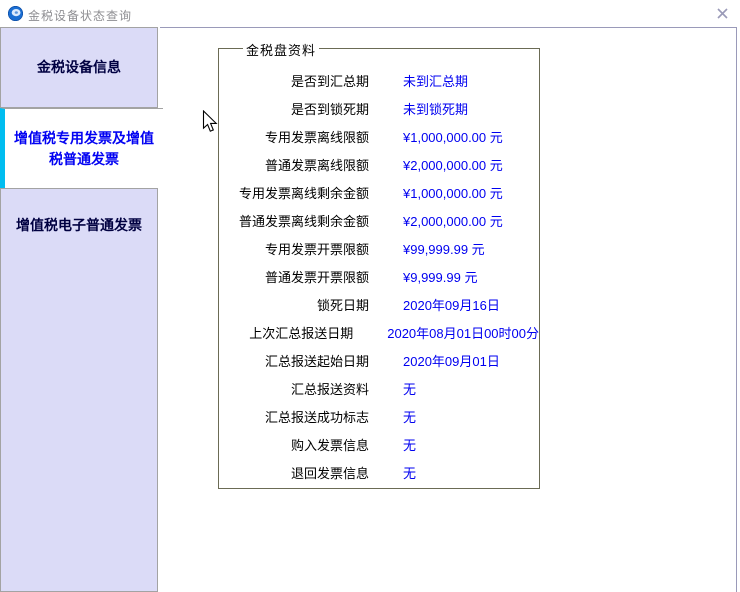  I want to click on sidebar-tab-2: 增值税电子普通发票, so click(79, 390).